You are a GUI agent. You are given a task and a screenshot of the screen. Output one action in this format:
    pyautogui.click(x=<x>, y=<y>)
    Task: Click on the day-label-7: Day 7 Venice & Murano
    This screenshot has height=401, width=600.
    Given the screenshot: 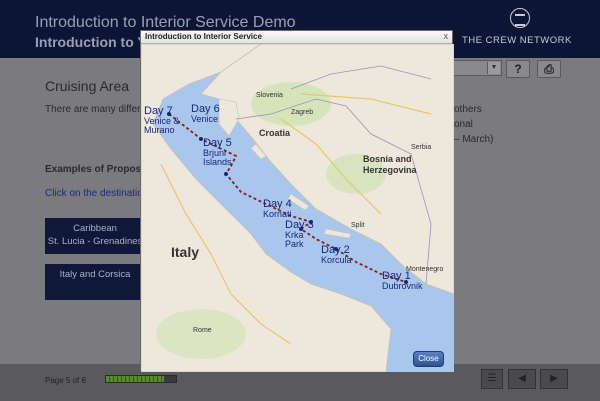 What is the action you would take?
    pyautogui.click(x=165, y=120)
    